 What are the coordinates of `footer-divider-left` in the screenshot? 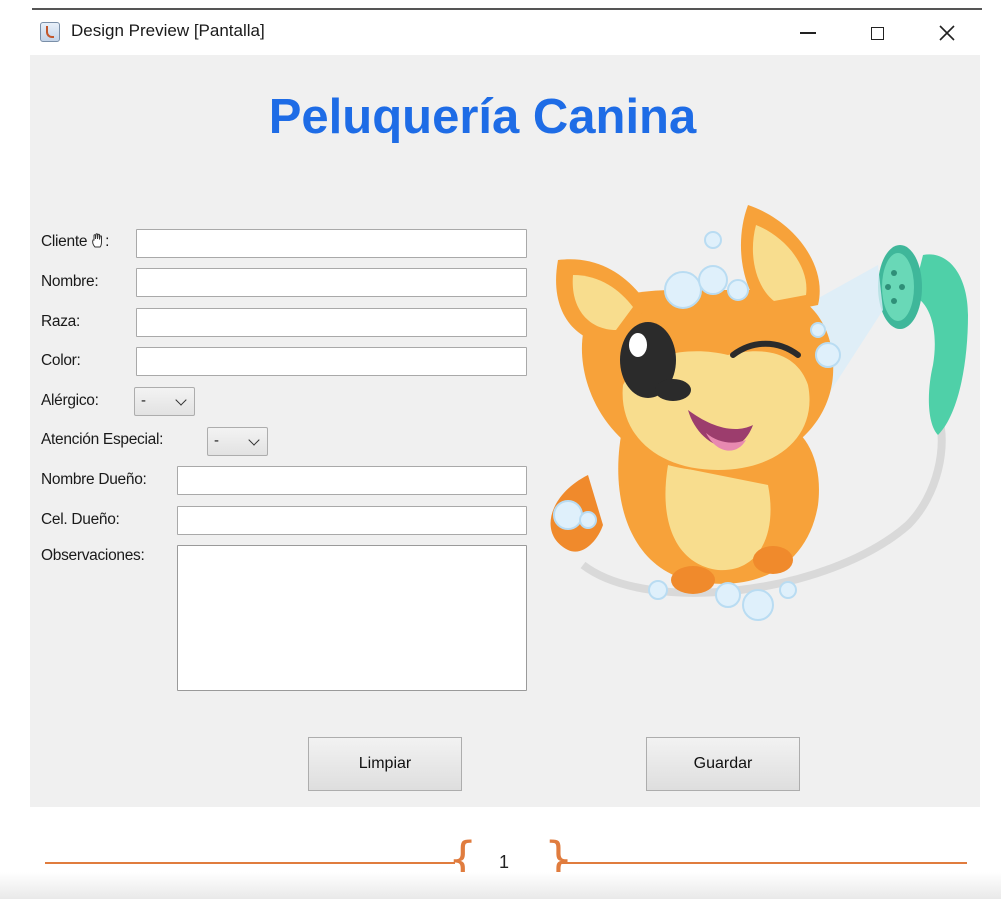 It's located at (250, 863).